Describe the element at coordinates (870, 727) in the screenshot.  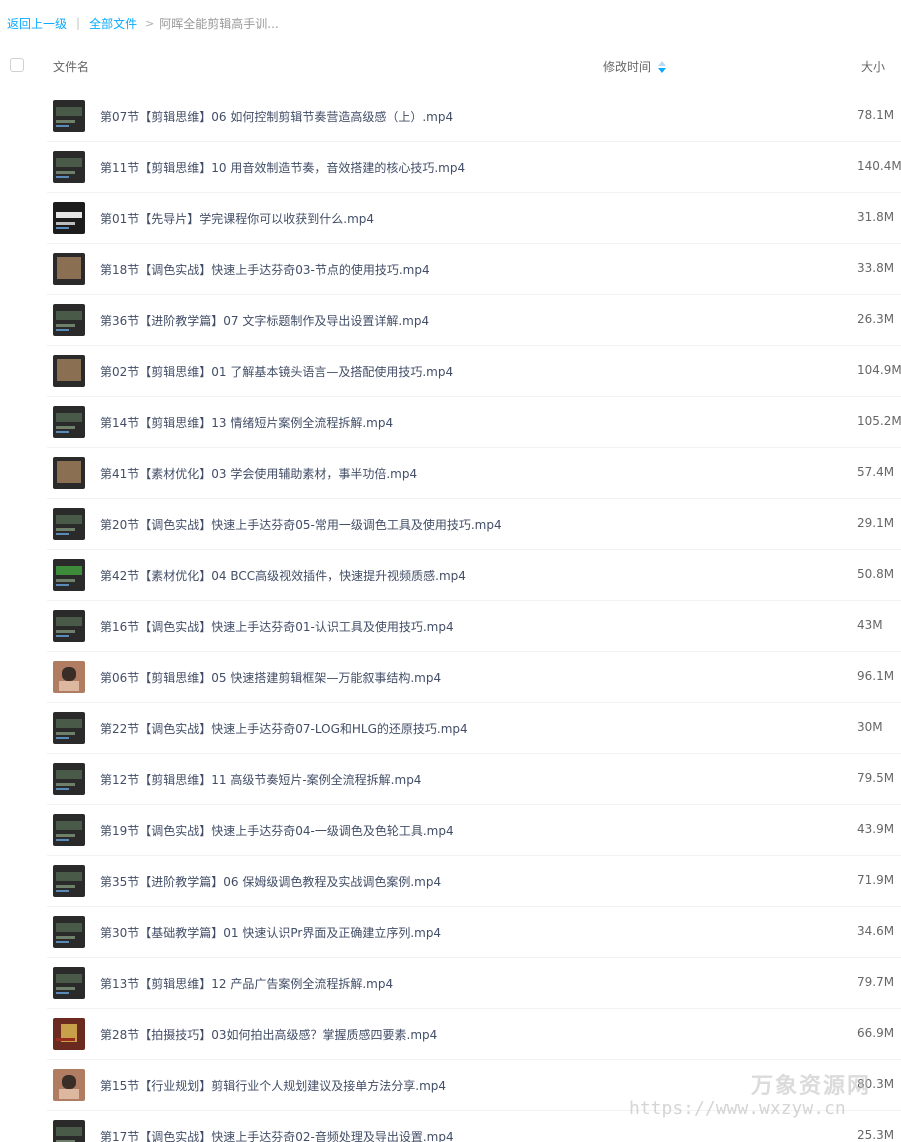
I see `file-size: 30M` at that location.